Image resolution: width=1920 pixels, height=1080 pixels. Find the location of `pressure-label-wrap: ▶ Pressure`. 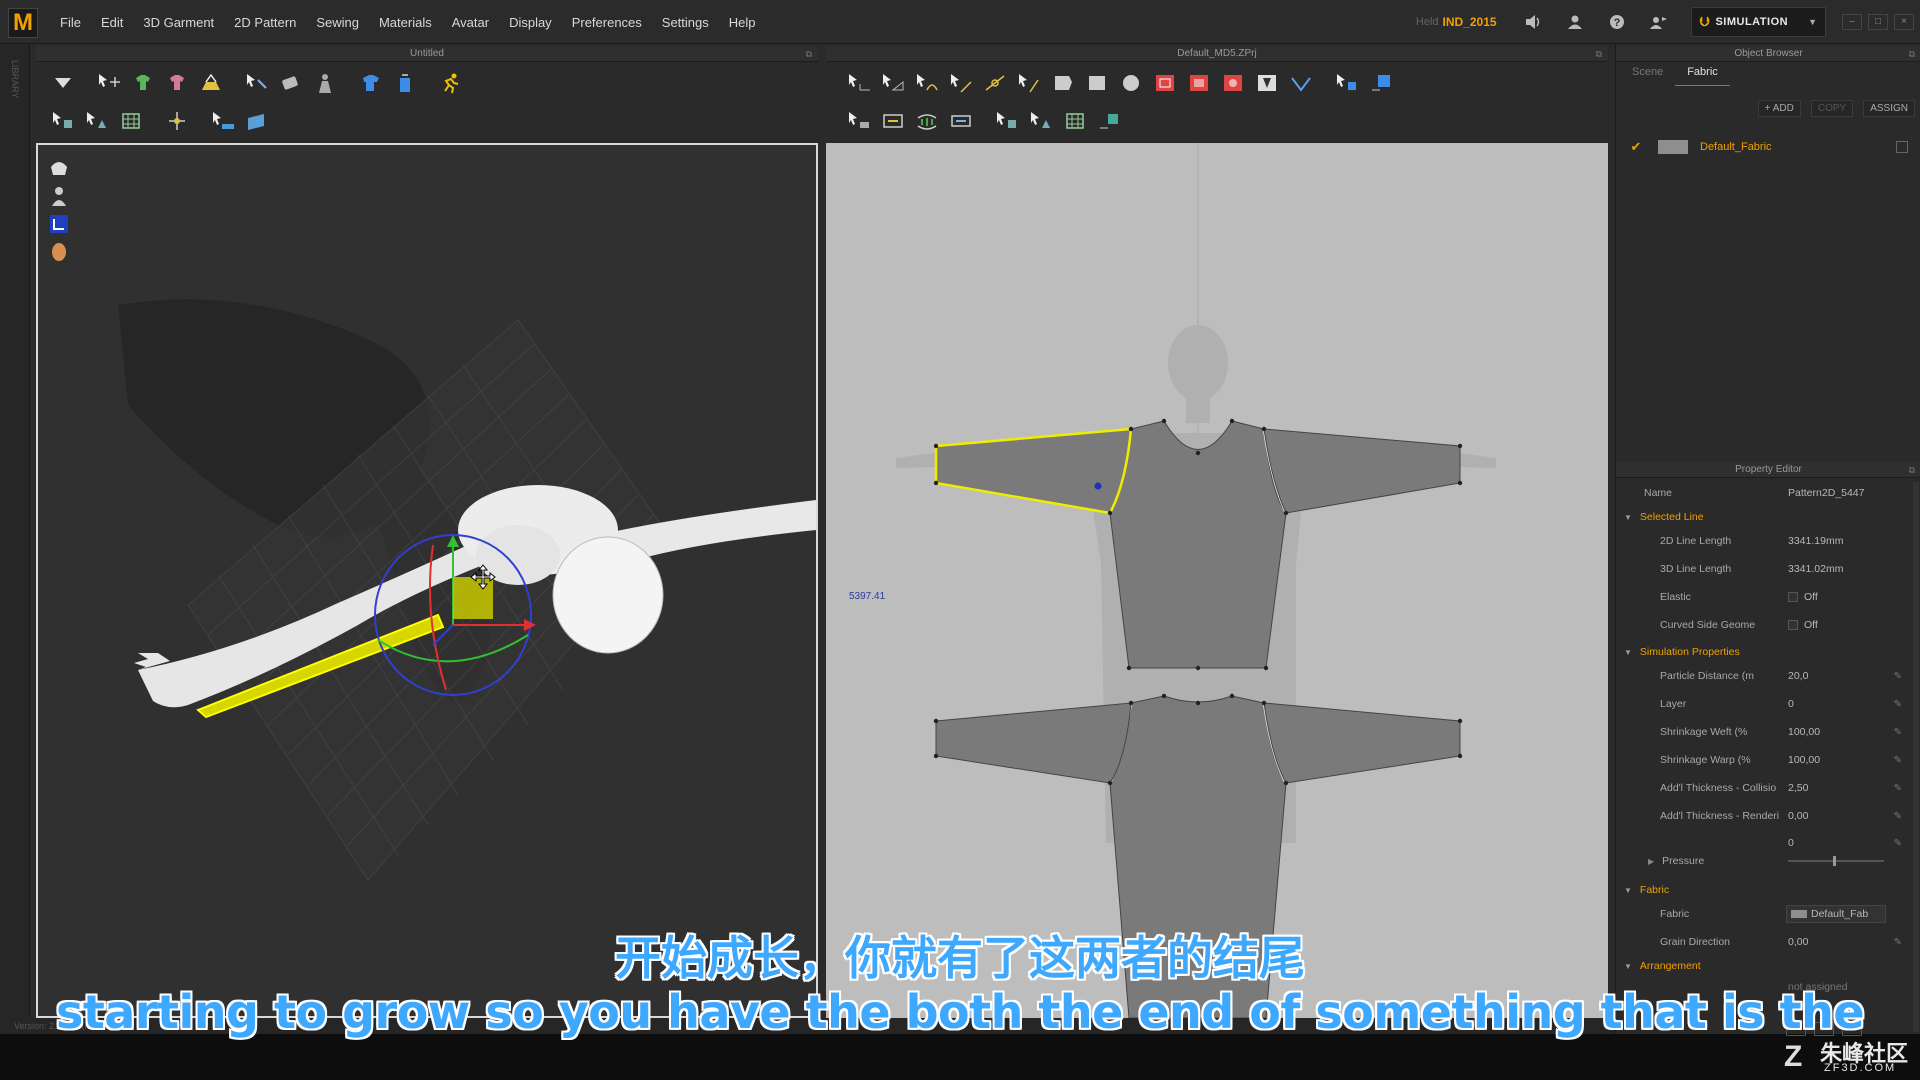

pressure-label-wrap: ▶ Pressure is located at coordinates (1708, 861).